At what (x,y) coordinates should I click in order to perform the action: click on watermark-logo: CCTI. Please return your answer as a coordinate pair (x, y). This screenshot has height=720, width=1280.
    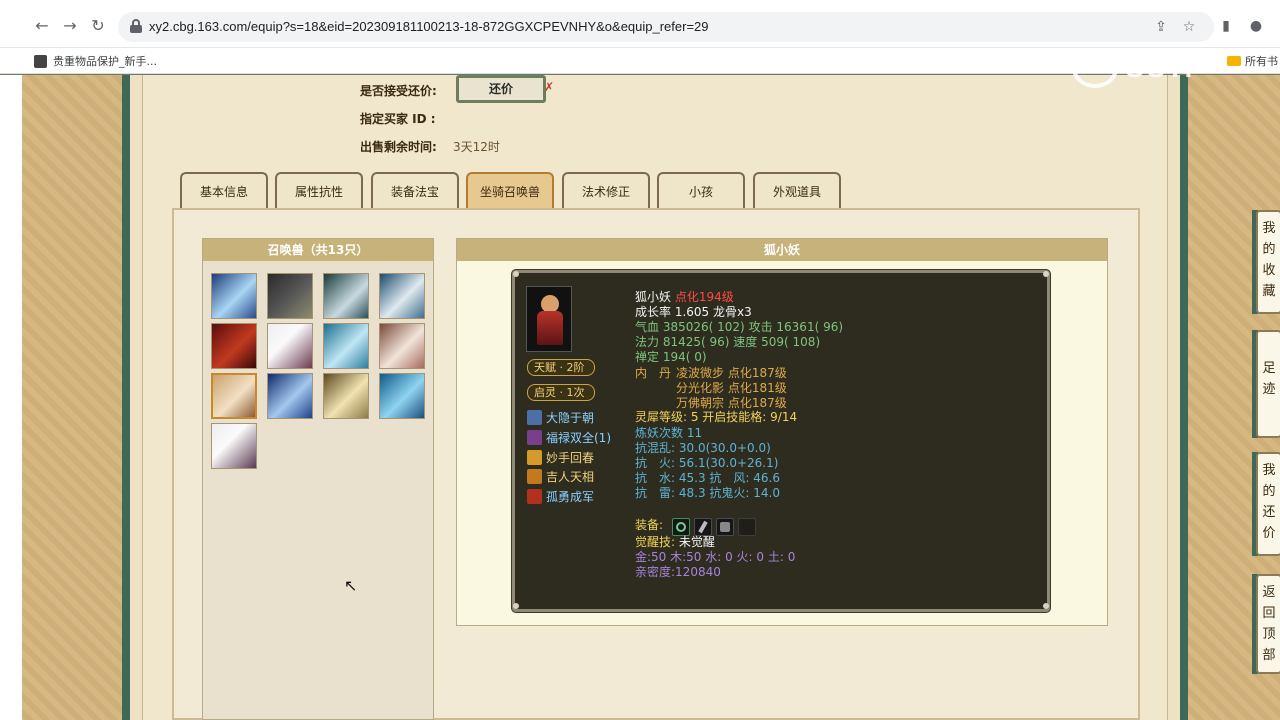
    Looking at the image, I should click on (1132, 68).